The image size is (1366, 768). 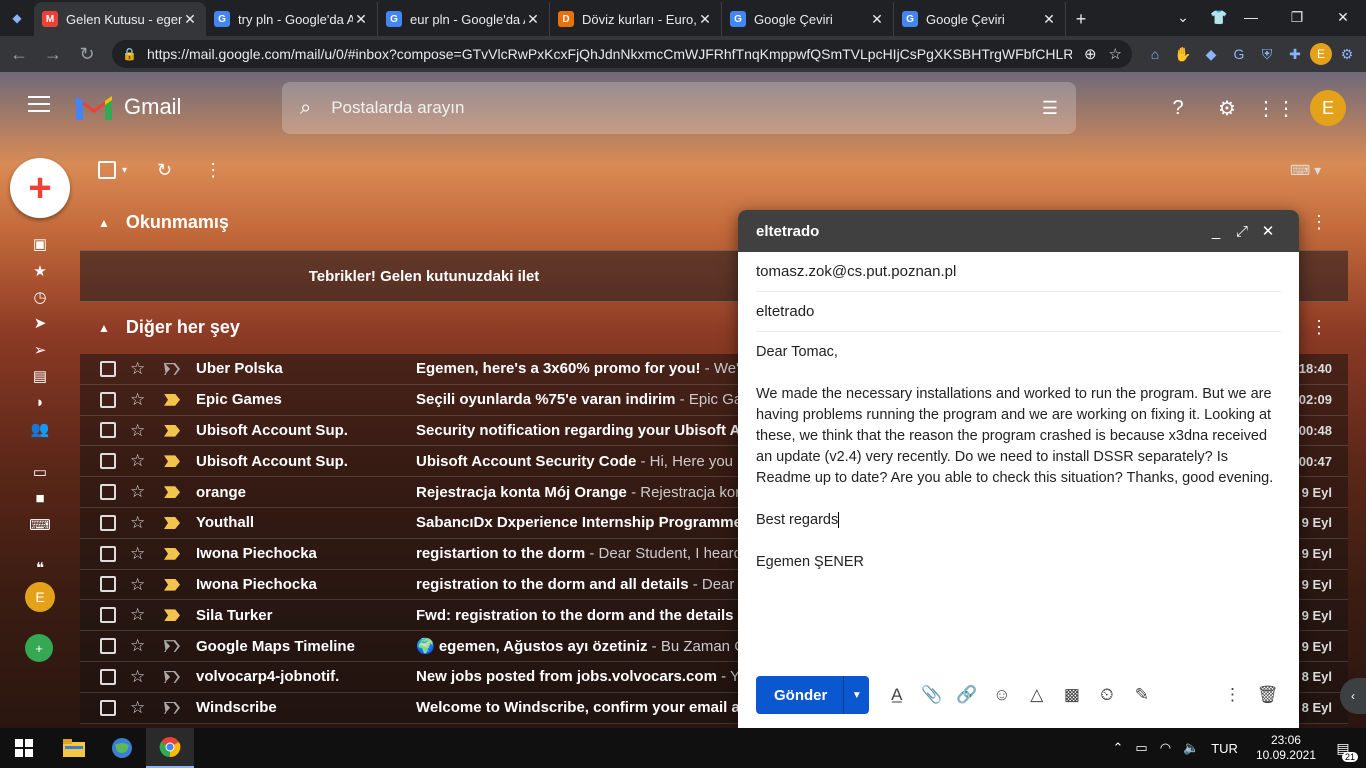 What do you see at coordinates (40, 525) in the screenshot?
I see `keyboard-icon: ⌨` at bounding box center [40, 525].